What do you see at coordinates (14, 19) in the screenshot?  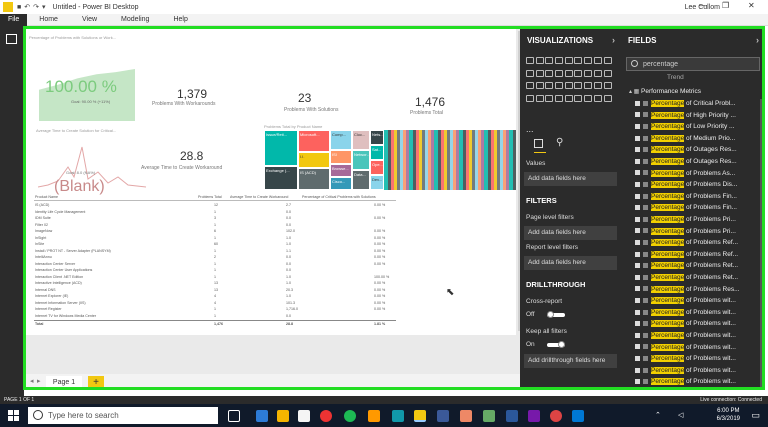 I see `file-menu: File` at bounding box center [14, 19].